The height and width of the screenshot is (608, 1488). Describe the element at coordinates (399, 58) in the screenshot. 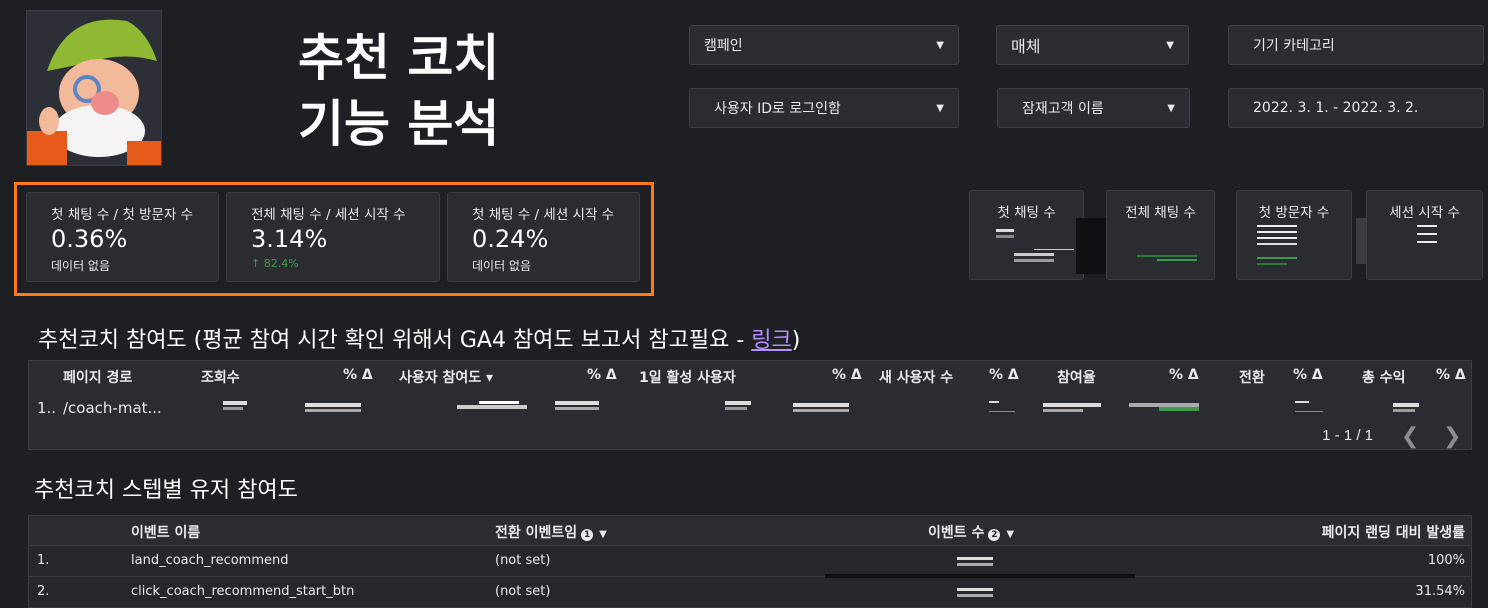

I see `page-title-line1: 추천 코치` at that location.